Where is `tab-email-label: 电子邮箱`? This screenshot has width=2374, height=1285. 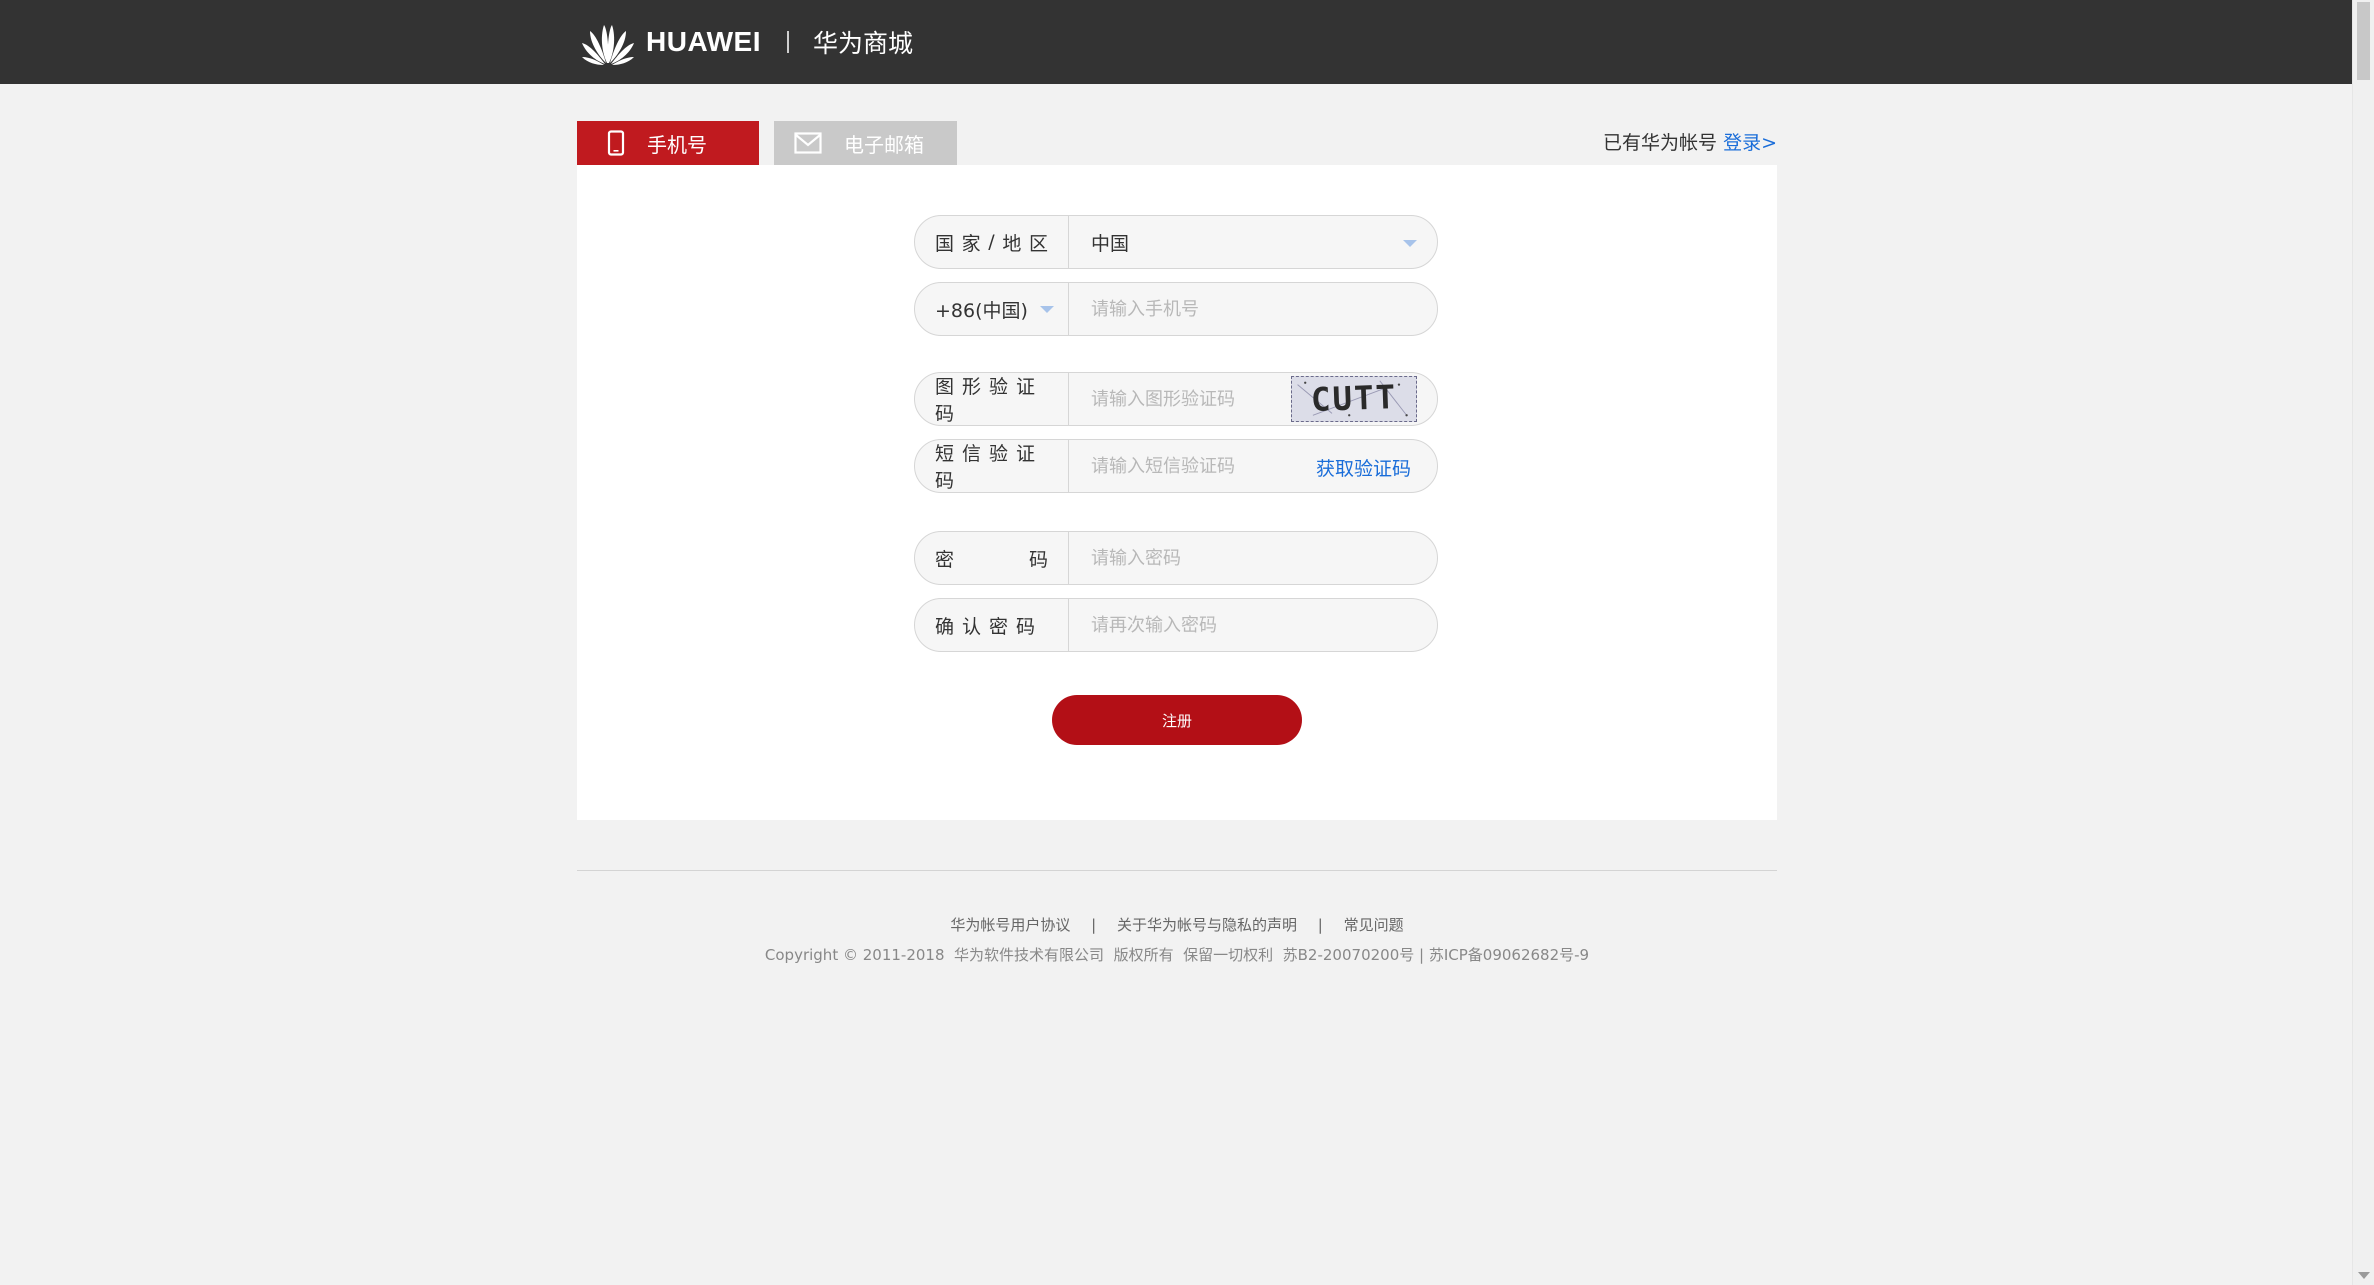 tab-email-label: 电子邮箱 is located at coordinates (884, 144).